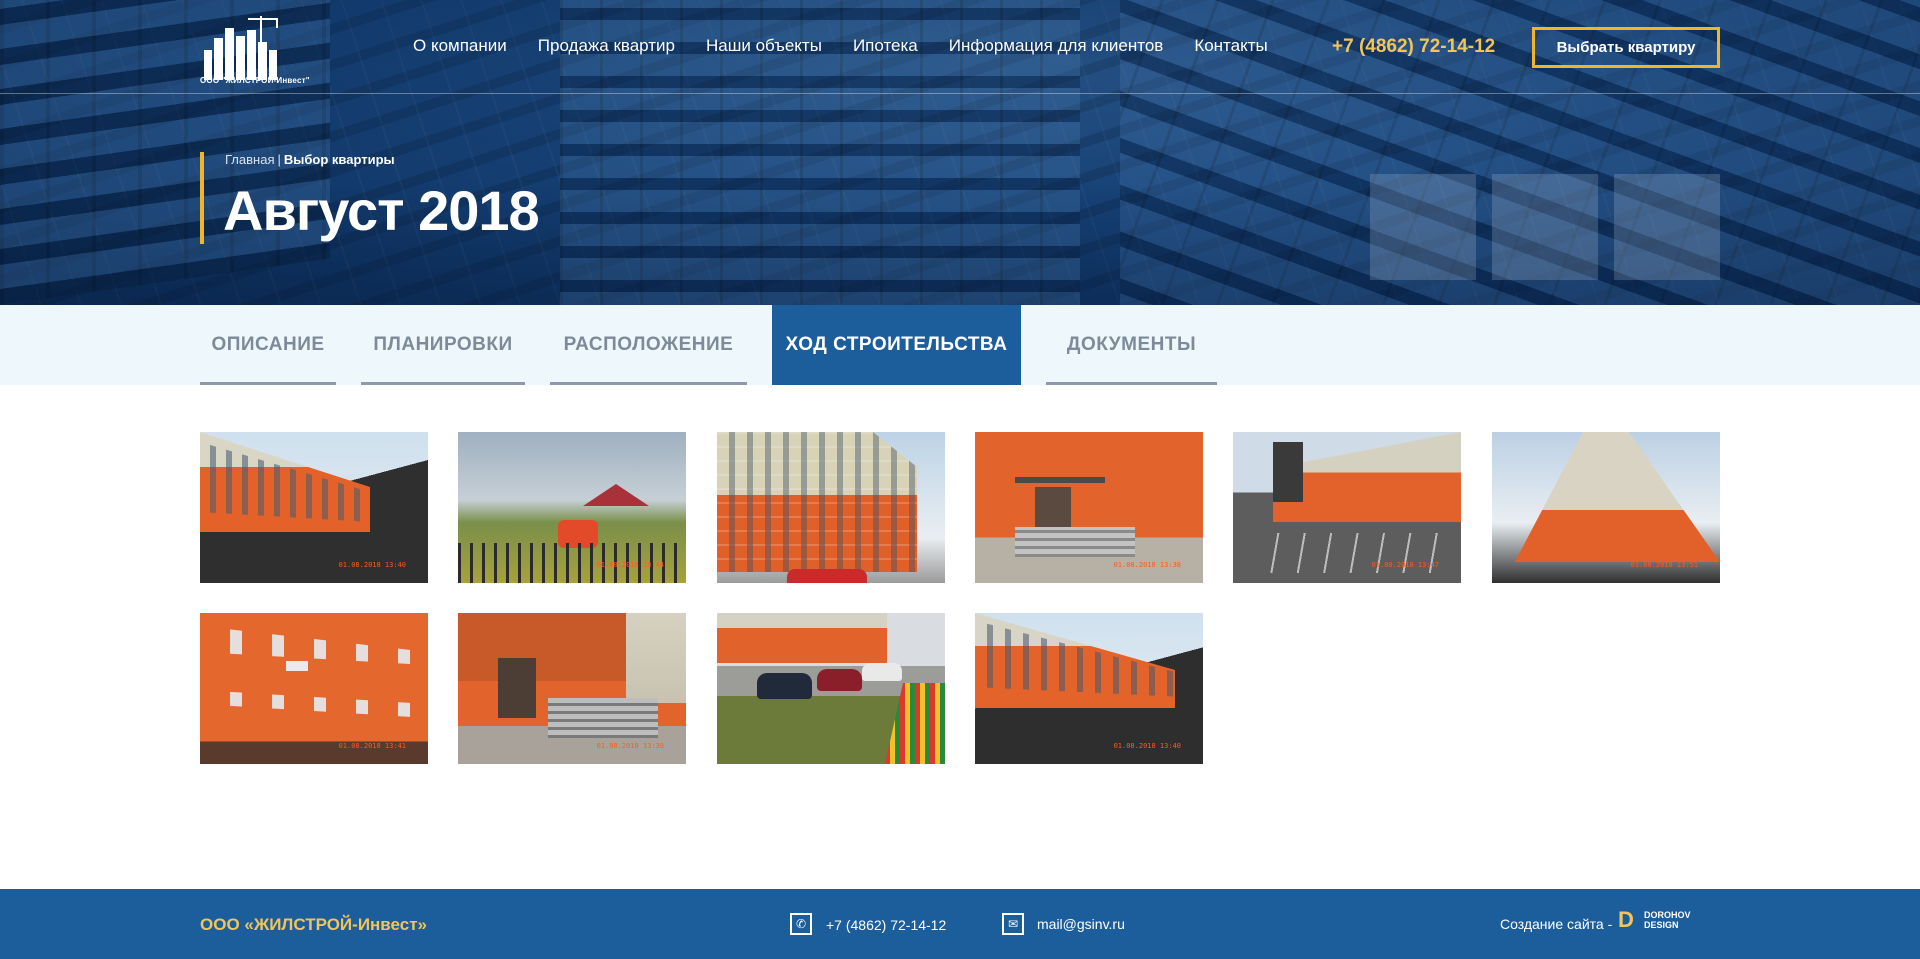 The image size is (1920, 959). Describe the element at coordinates (1667, 915) in the screenshot. I see `brand-line-1: DOROHOV` at that location.